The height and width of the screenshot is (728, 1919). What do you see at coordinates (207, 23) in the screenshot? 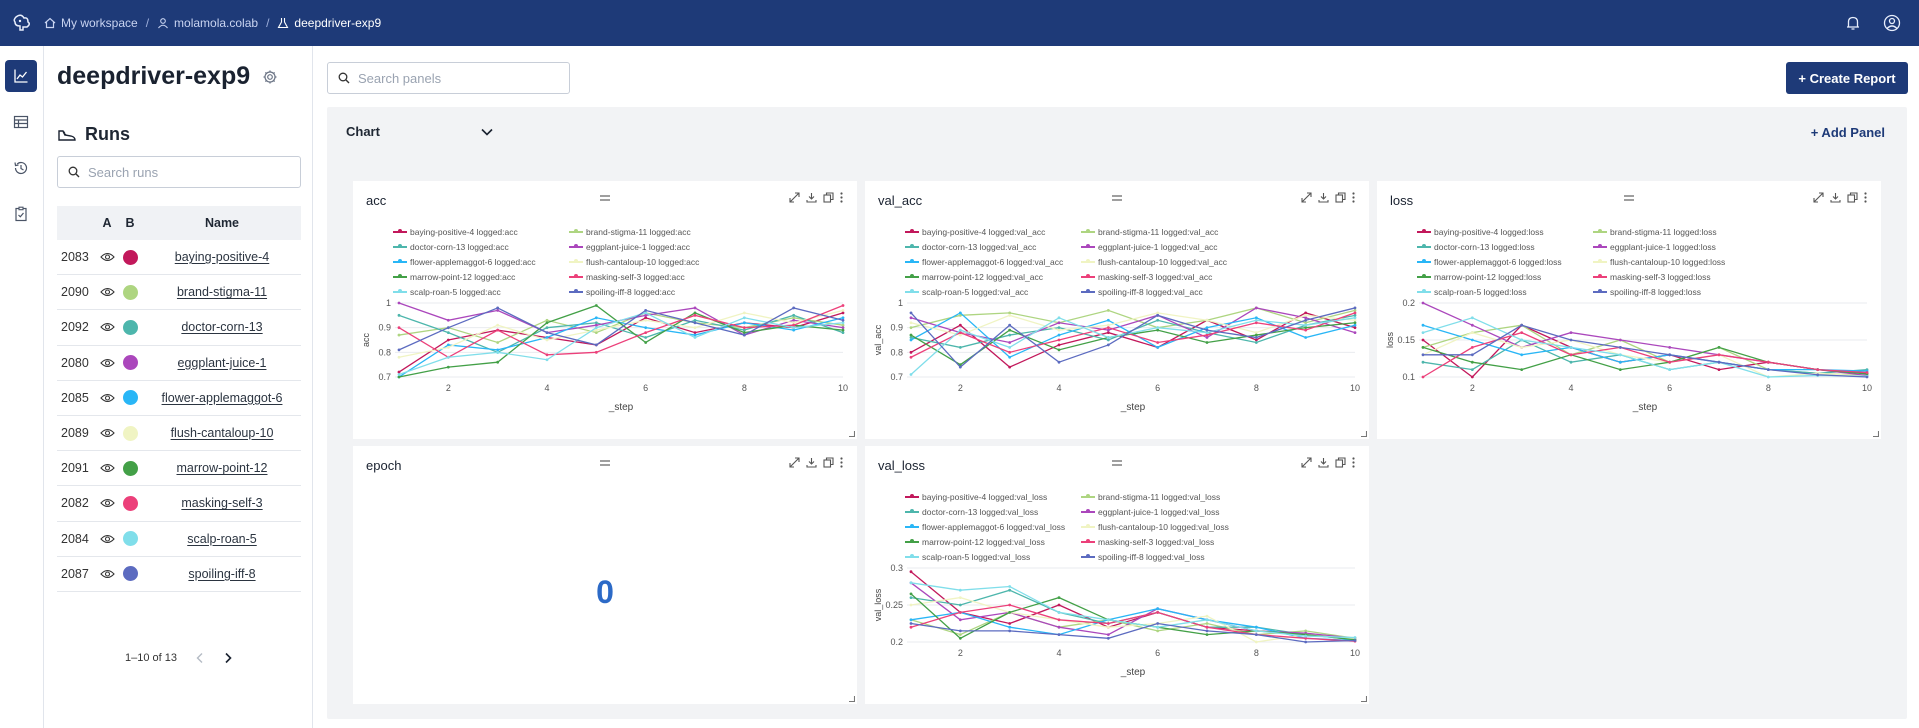
I see `breadcrumb-user: molamola.colab` at bounding box center [207, 23].